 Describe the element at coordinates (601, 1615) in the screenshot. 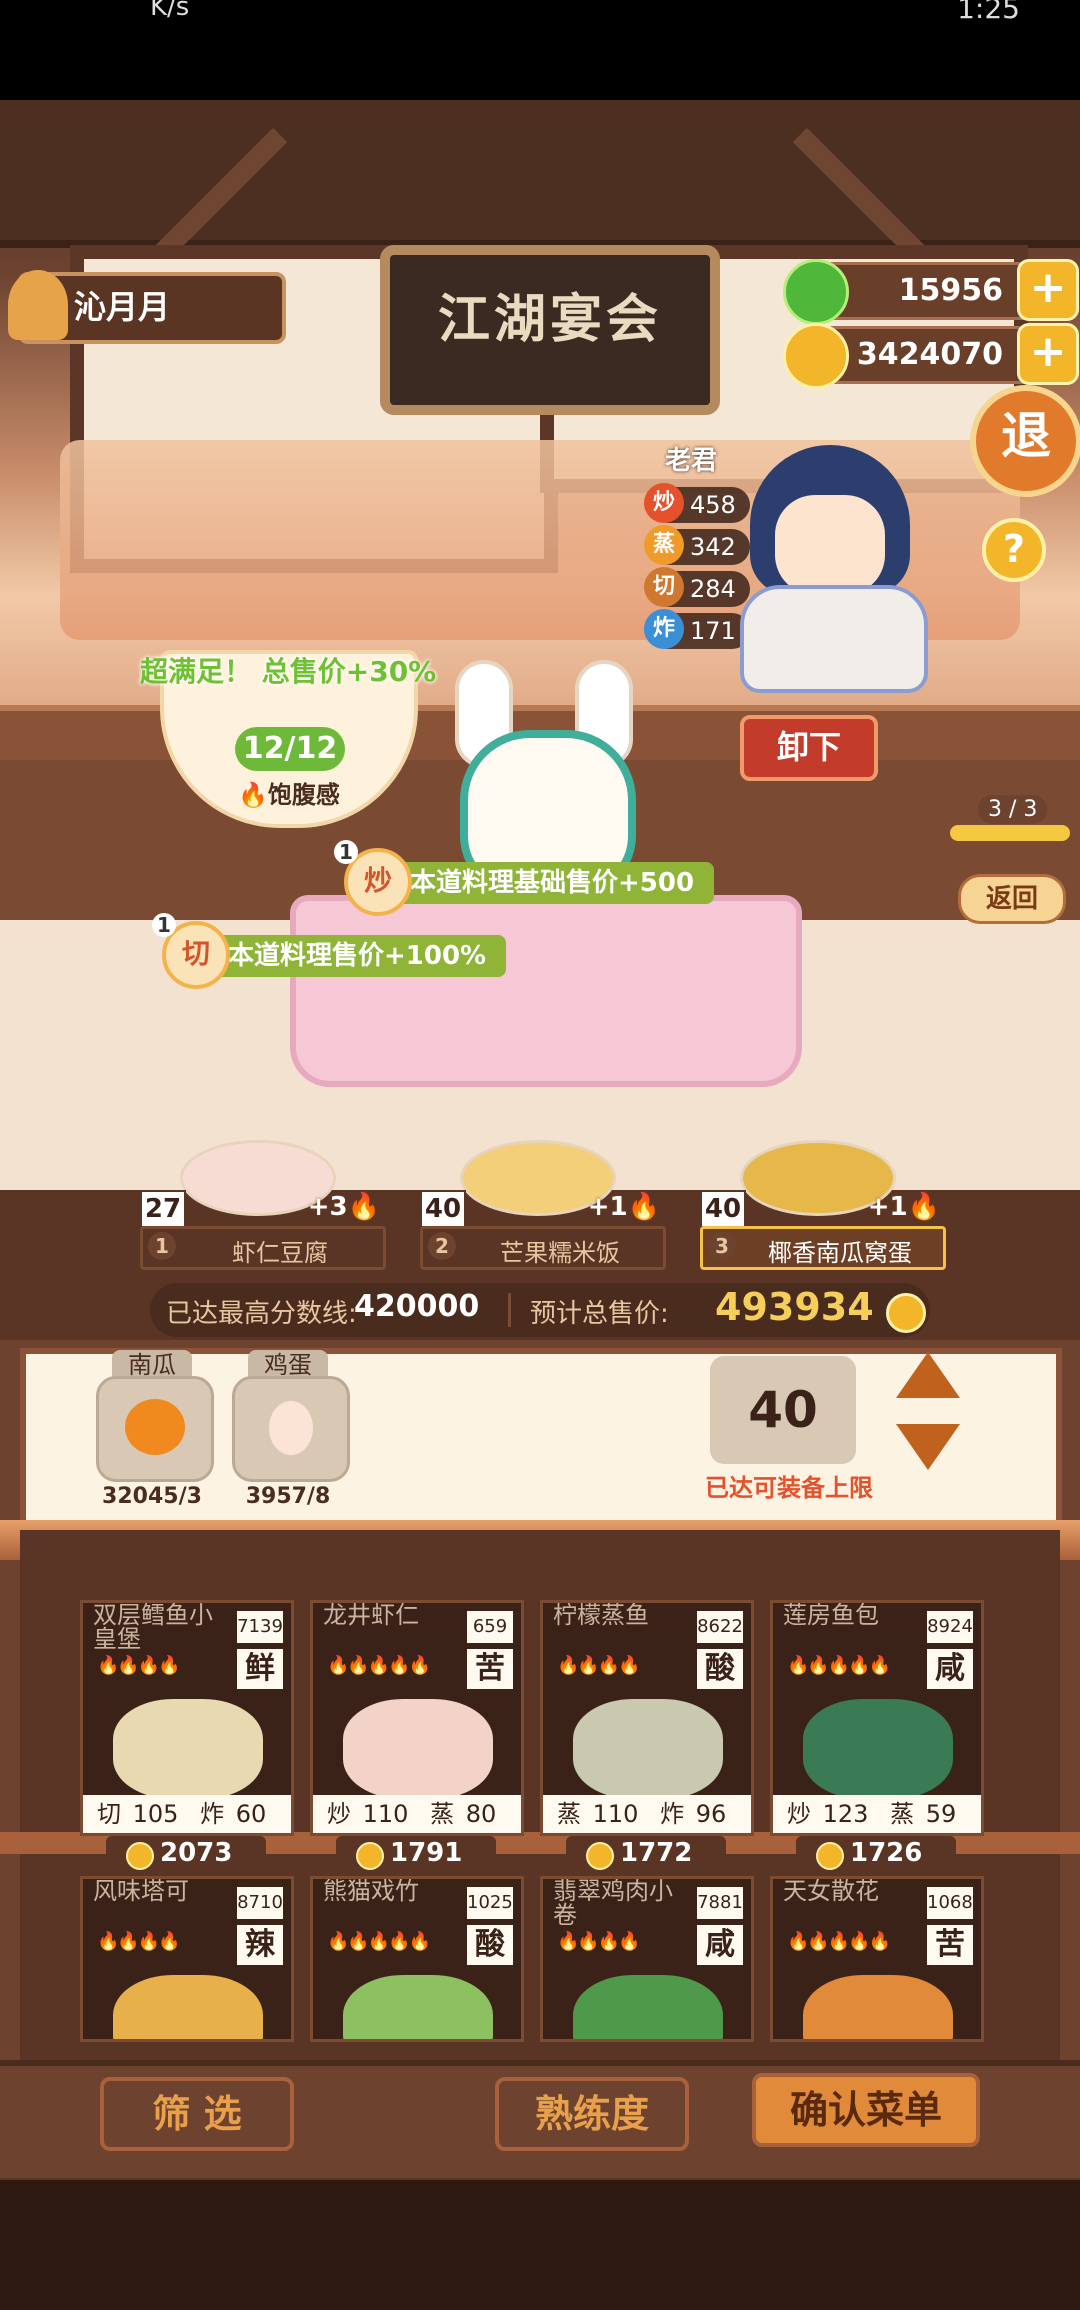

I see `recipe-name: 柠檬蒸鱼` at that location.